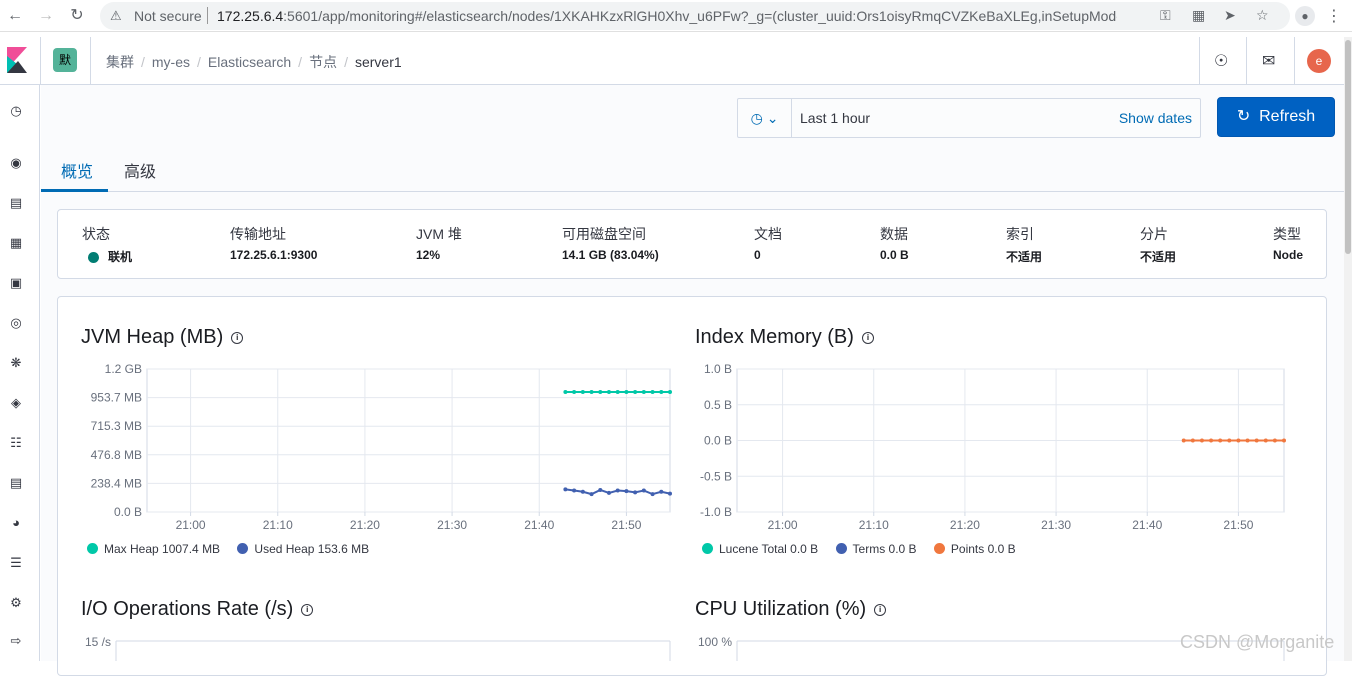  I want to click on summary-label: JVM 堆, so click(439, 234).